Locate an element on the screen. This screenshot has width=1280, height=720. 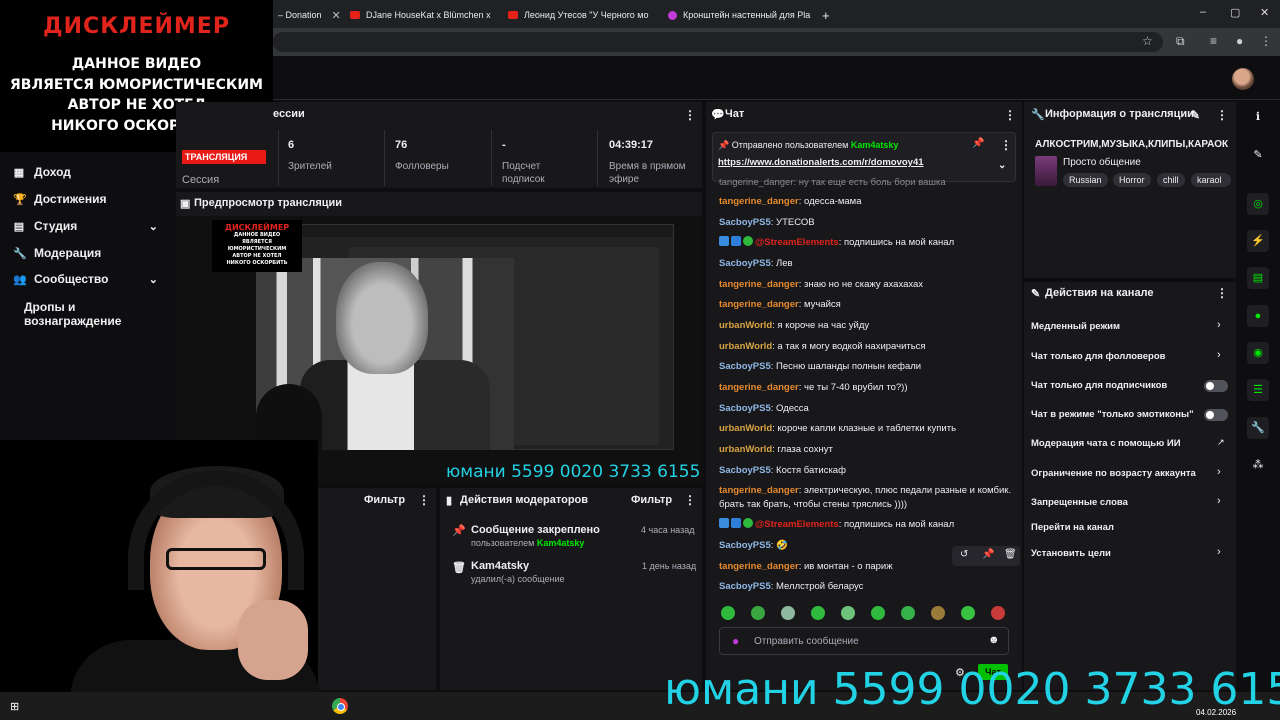
minimize-button: – is located at coordinates (1203, 12).